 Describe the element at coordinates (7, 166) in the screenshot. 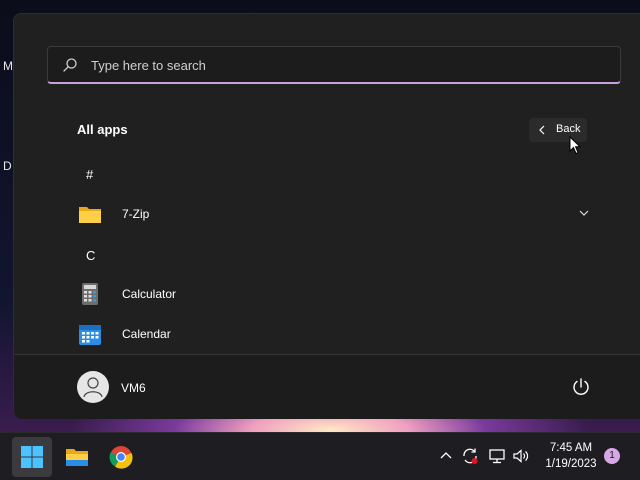

I see `desktop-icon-label: D` at that location.